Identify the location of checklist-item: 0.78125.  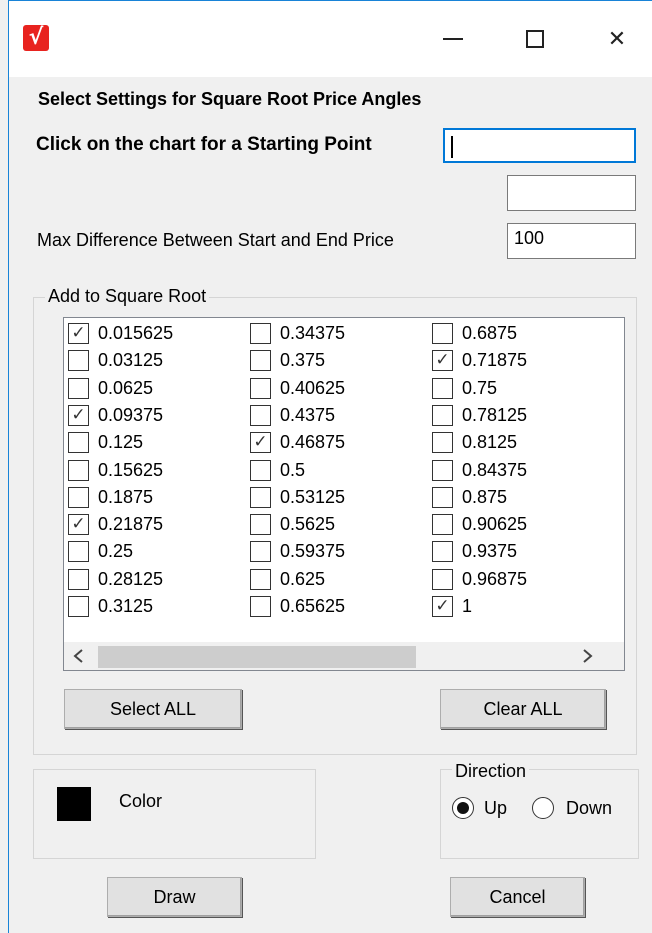
(479, 415).